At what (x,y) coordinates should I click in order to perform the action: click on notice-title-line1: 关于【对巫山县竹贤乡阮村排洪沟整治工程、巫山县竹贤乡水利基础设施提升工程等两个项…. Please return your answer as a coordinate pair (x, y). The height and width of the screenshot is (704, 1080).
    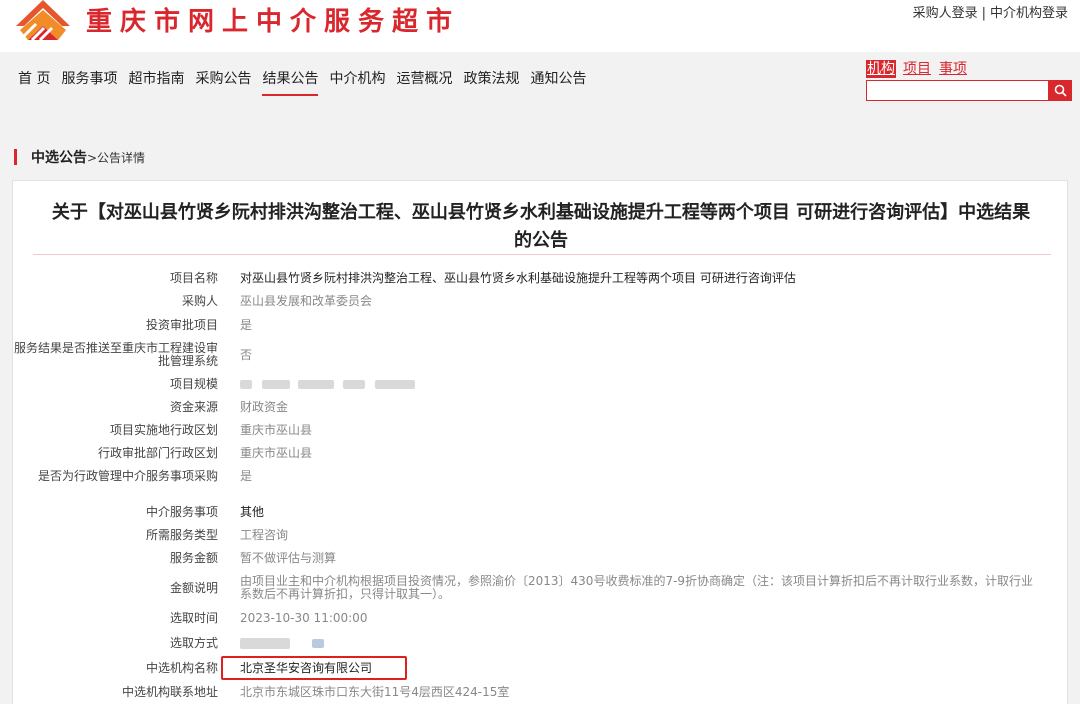
    Looking at the image, I should click on (541, 212).